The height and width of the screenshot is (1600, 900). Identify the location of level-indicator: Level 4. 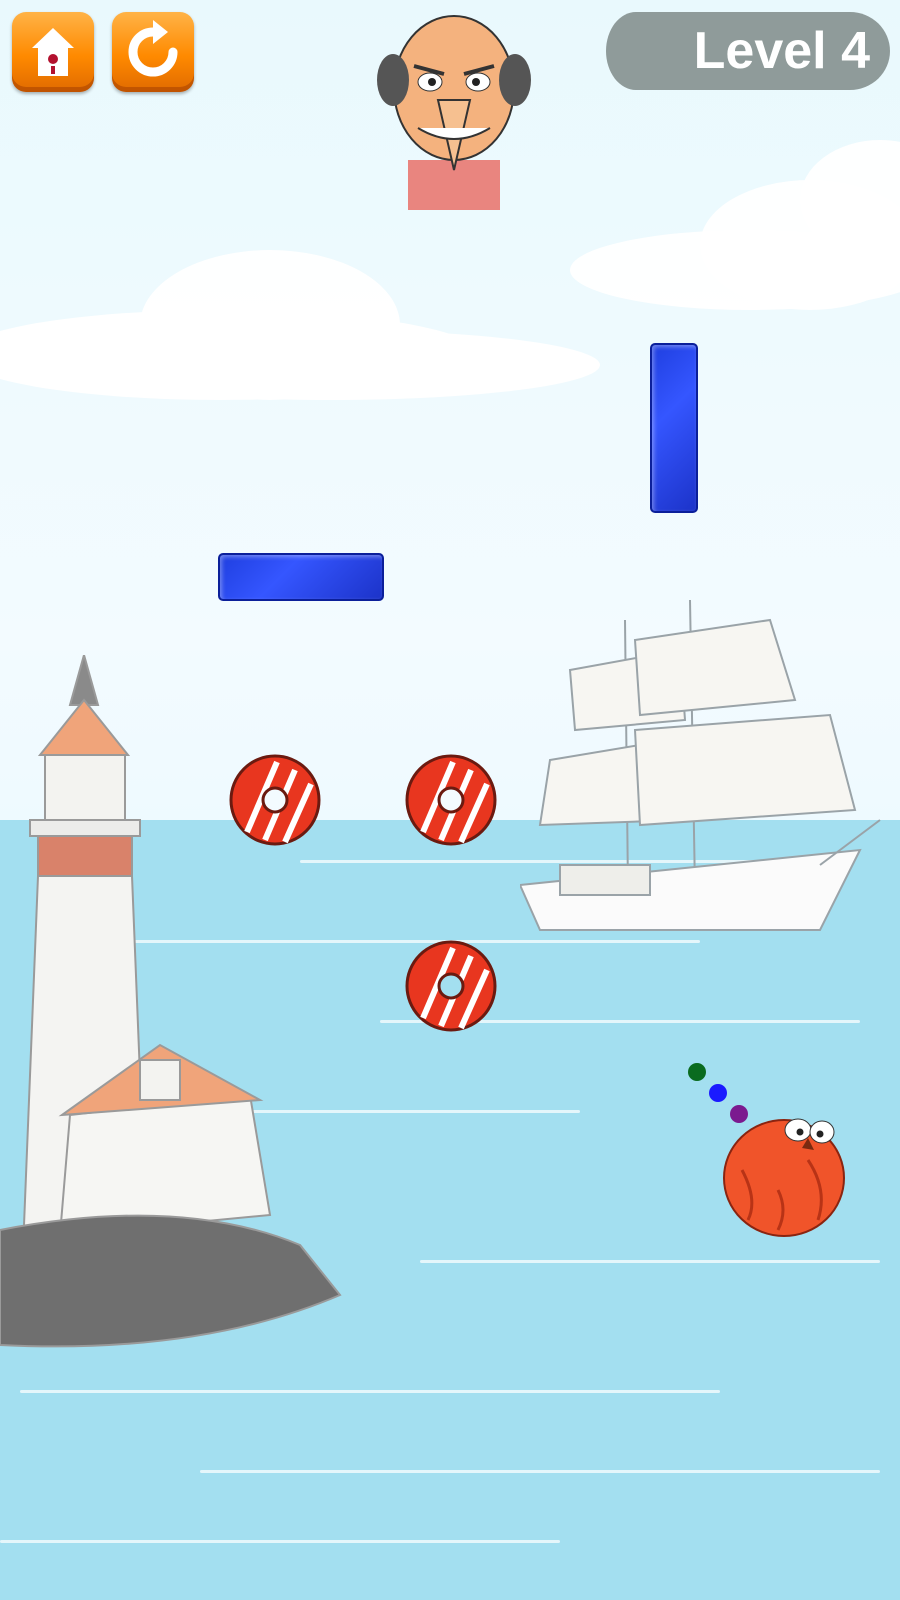
(748, 51).